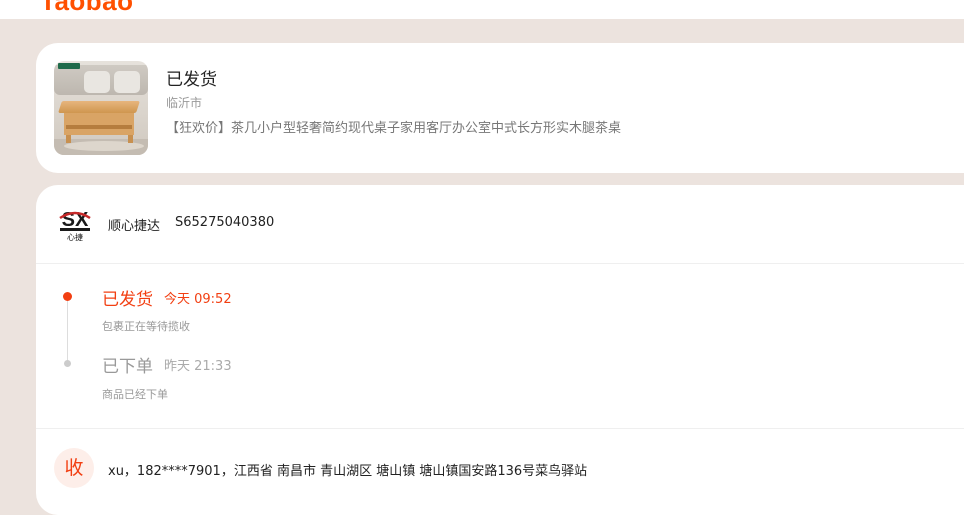 This screenshot has height=515, width=964. I want to click on table-top, so click(99, 107).